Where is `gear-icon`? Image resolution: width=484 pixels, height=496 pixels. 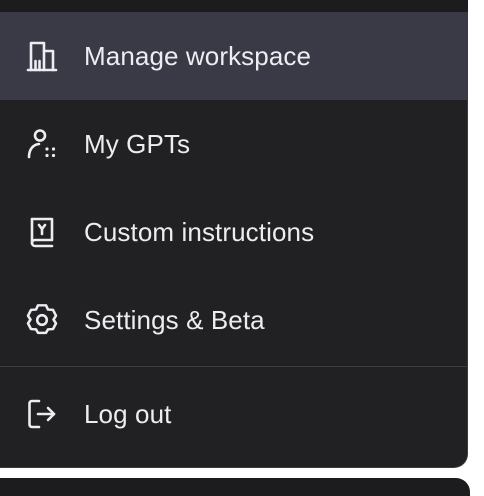
gear-icon is located at coordinates (42, 320).